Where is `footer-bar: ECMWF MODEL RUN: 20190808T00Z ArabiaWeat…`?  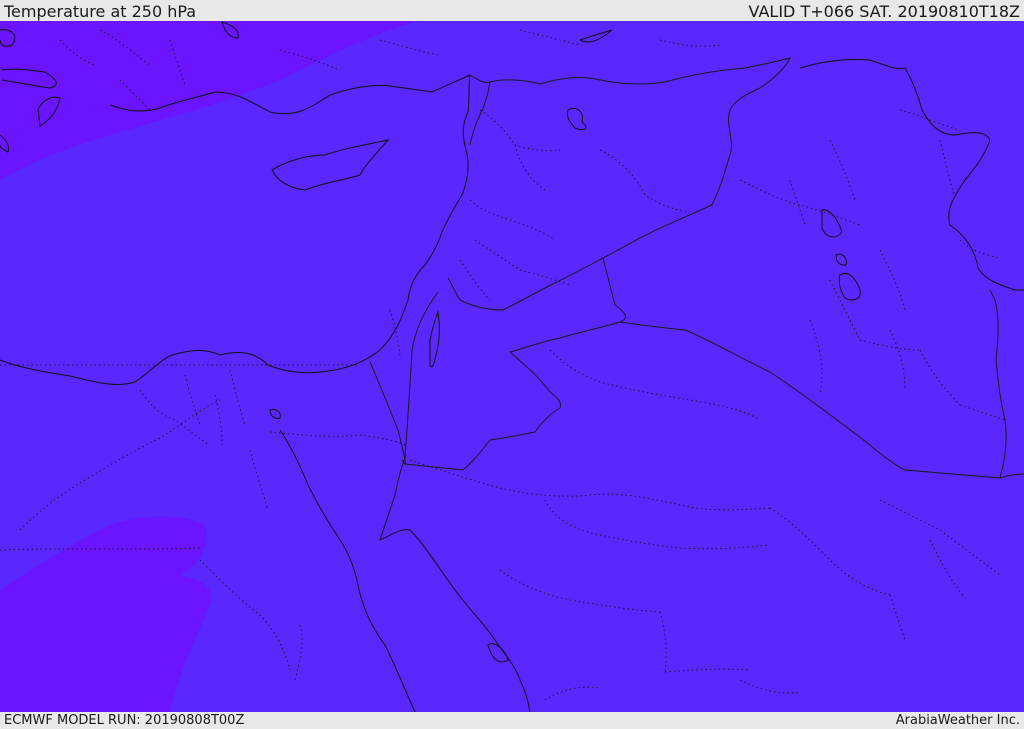 footer-bar: ECMWF MODEL RUN: 20190808T00Z ArabiaWeat… is located at coordinates (512, 720).